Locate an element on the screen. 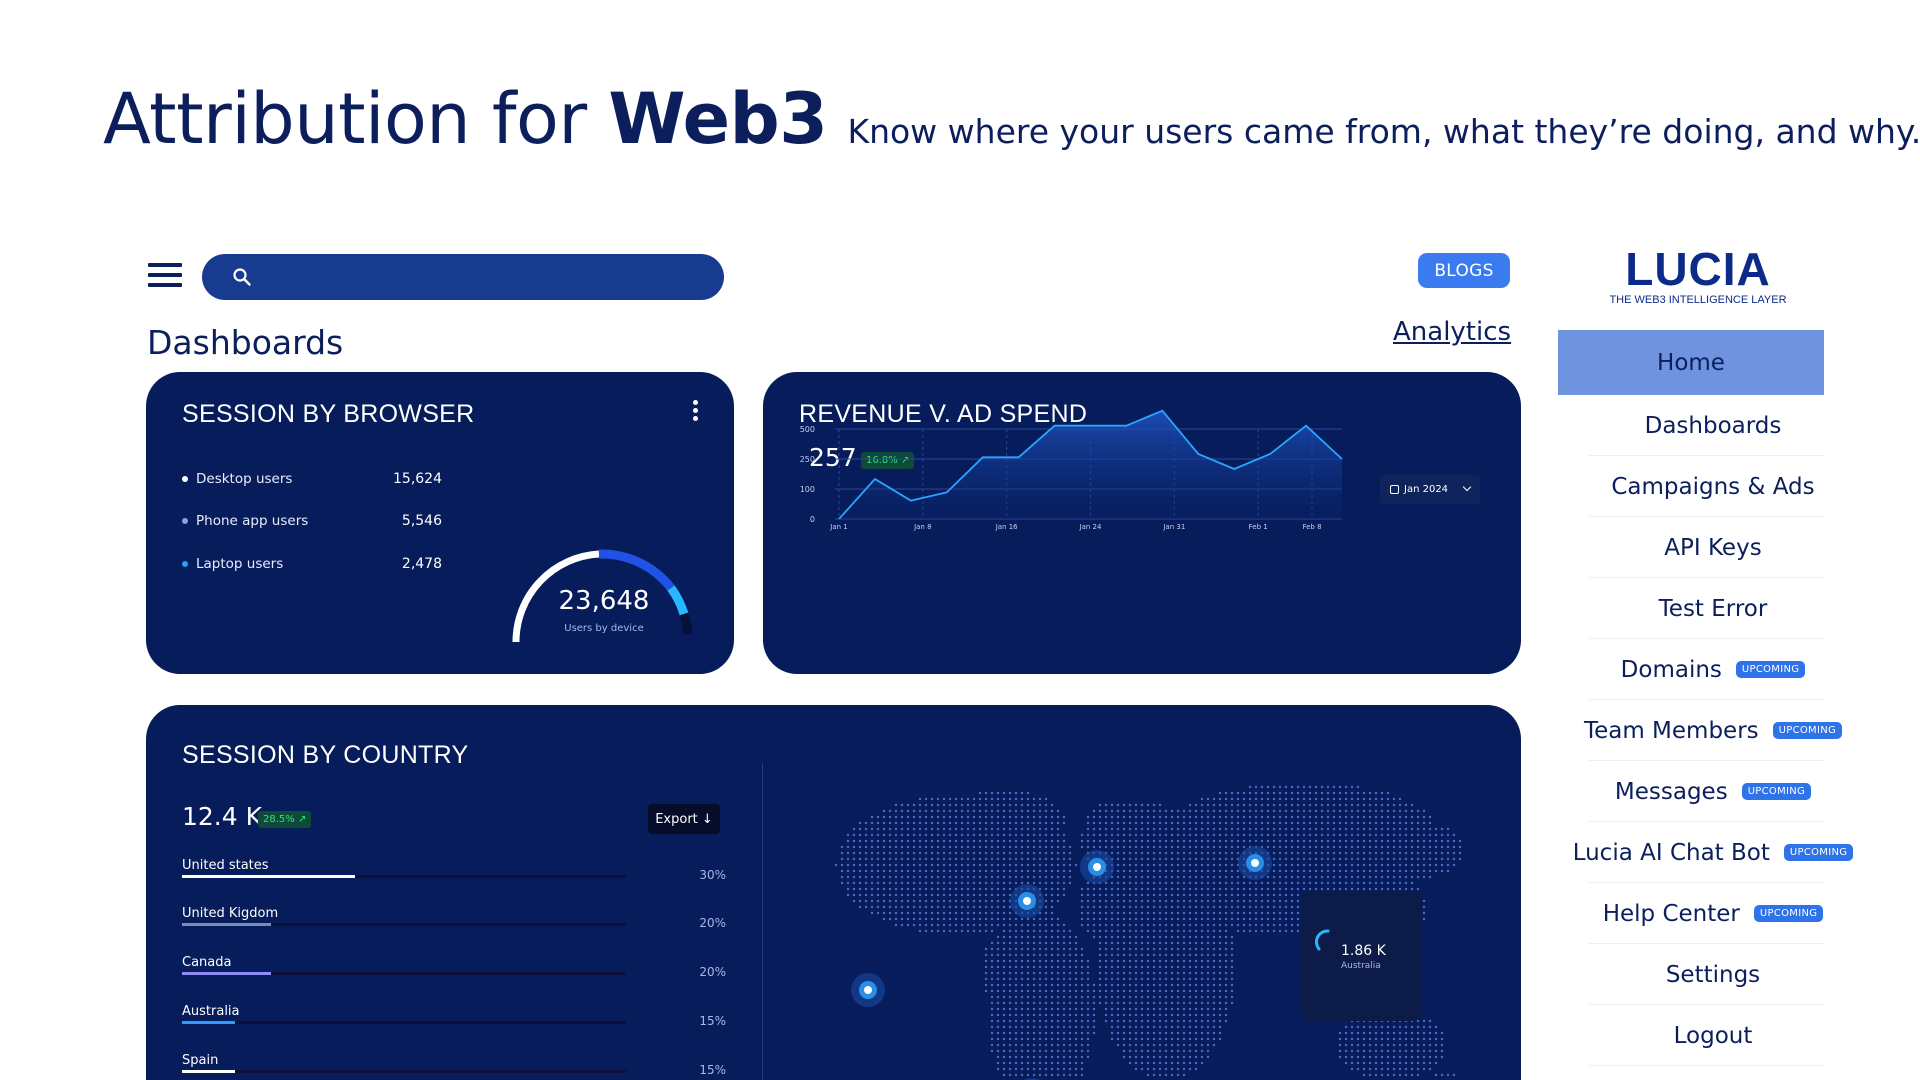 This screenshot has width=1920, height=1080. analytics-link: Analytics is located at coordinates (1452, 332).